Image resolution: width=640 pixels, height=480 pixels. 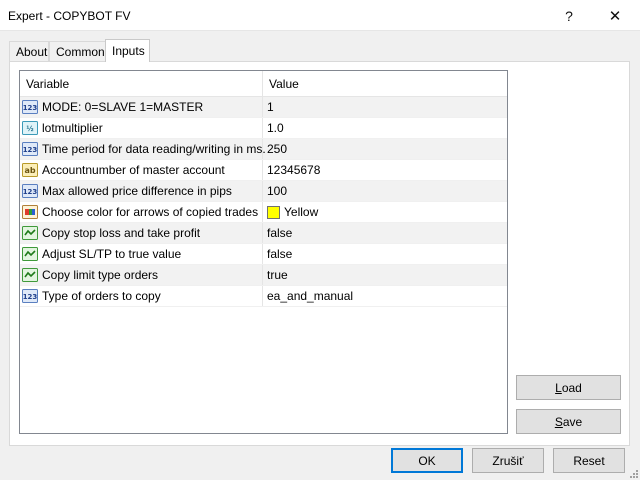 I want to click on variable-cell: Copy stop loss and take profit, so click(x=141, y=233).